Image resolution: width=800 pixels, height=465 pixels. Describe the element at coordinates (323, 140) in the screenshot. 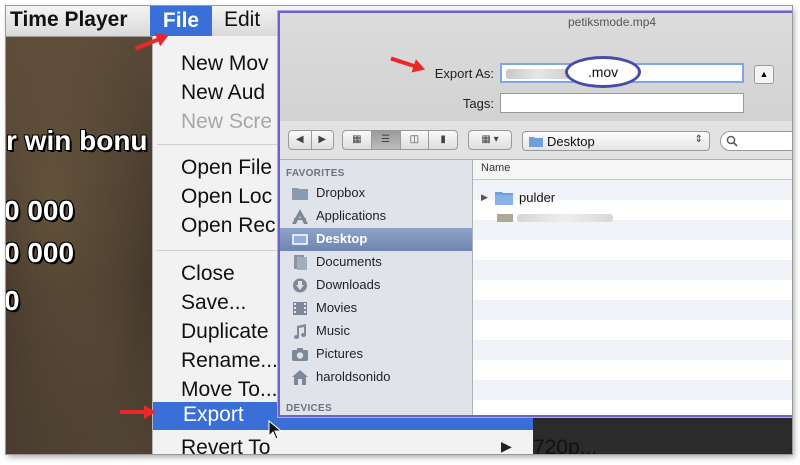

I see `forward-icon: ▶` at that location.